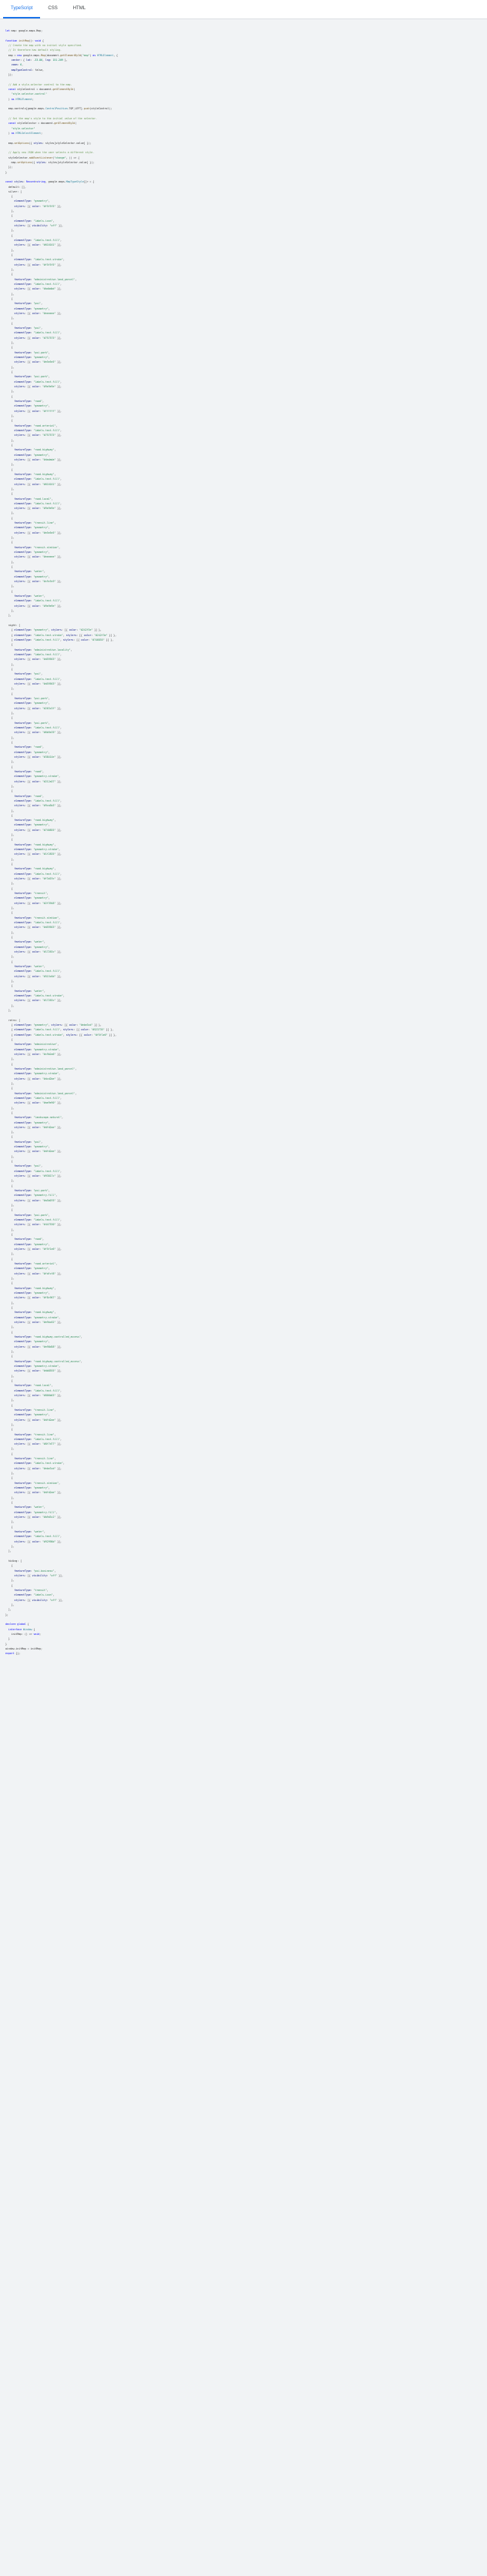 The height and width of the screenshot is (2576, 487). I want to click on tab-html: HTML, so click(79, 9).